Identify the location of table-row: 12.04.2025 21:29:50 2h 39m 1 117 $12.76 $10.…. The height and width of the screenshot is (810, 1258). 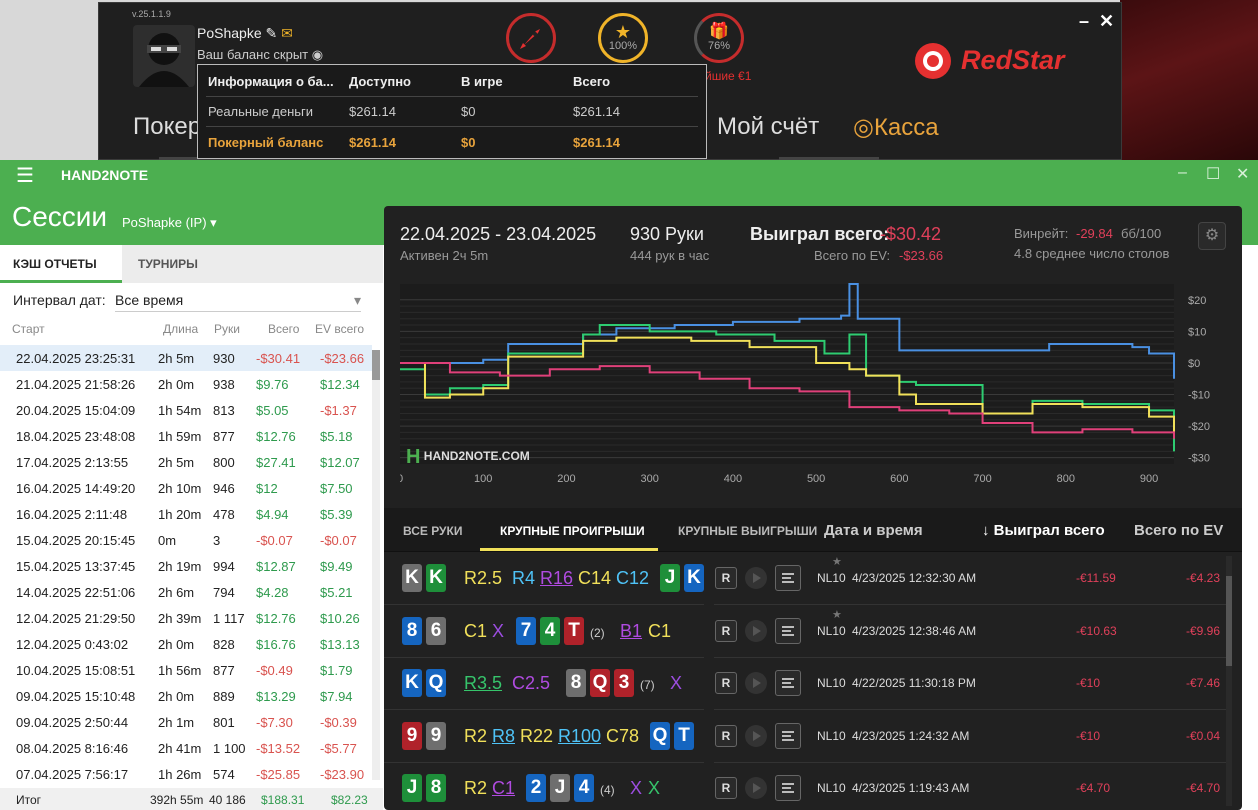
(186, 618).